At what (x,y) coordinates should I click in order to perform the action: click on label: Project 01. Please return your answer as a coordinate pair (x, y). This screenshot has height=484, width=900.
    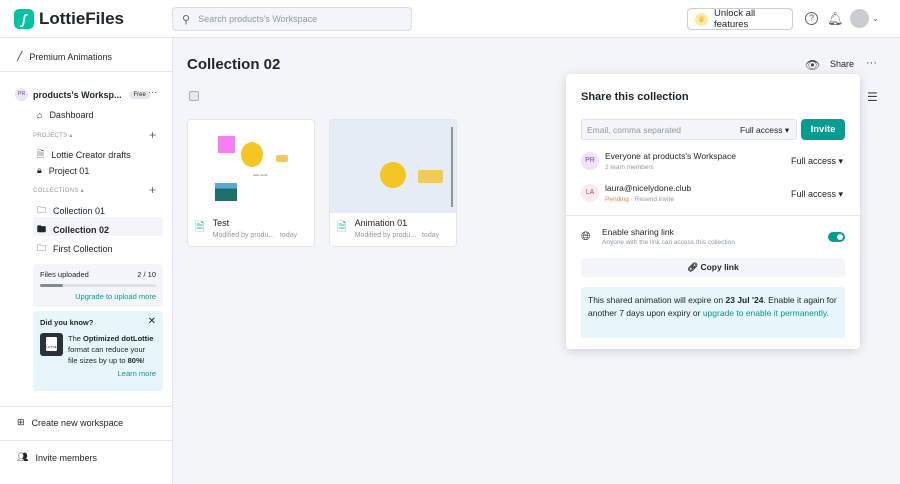
    Looking at the image, I should click on (69, 170).